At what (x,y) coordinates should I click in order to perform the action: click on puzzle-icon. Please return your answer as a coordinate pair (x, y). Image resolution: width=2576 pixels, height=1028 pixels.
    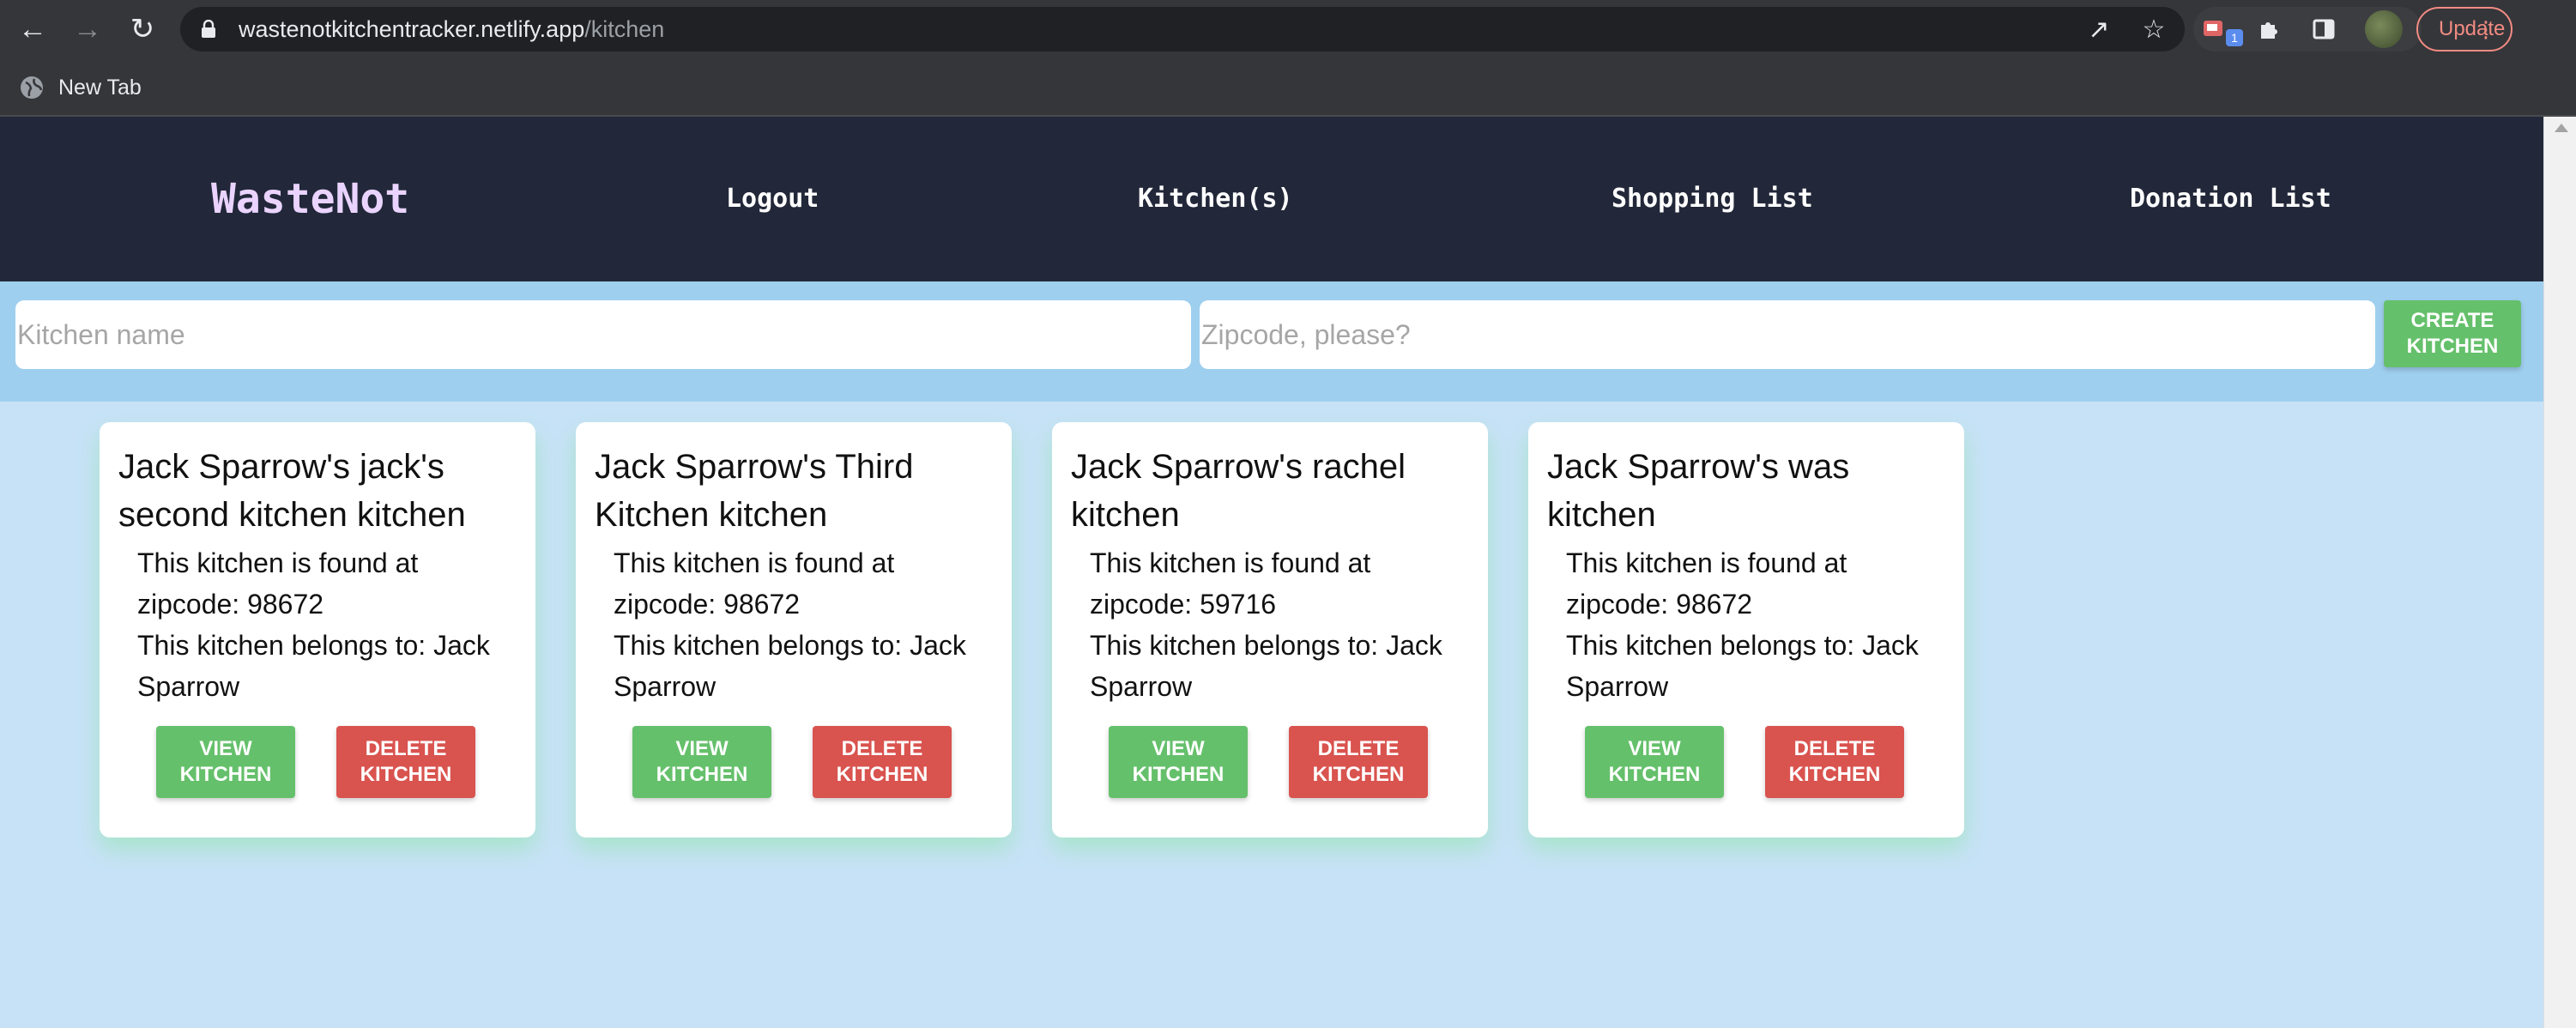
    Looking at the image, I should click on (2268, 30).